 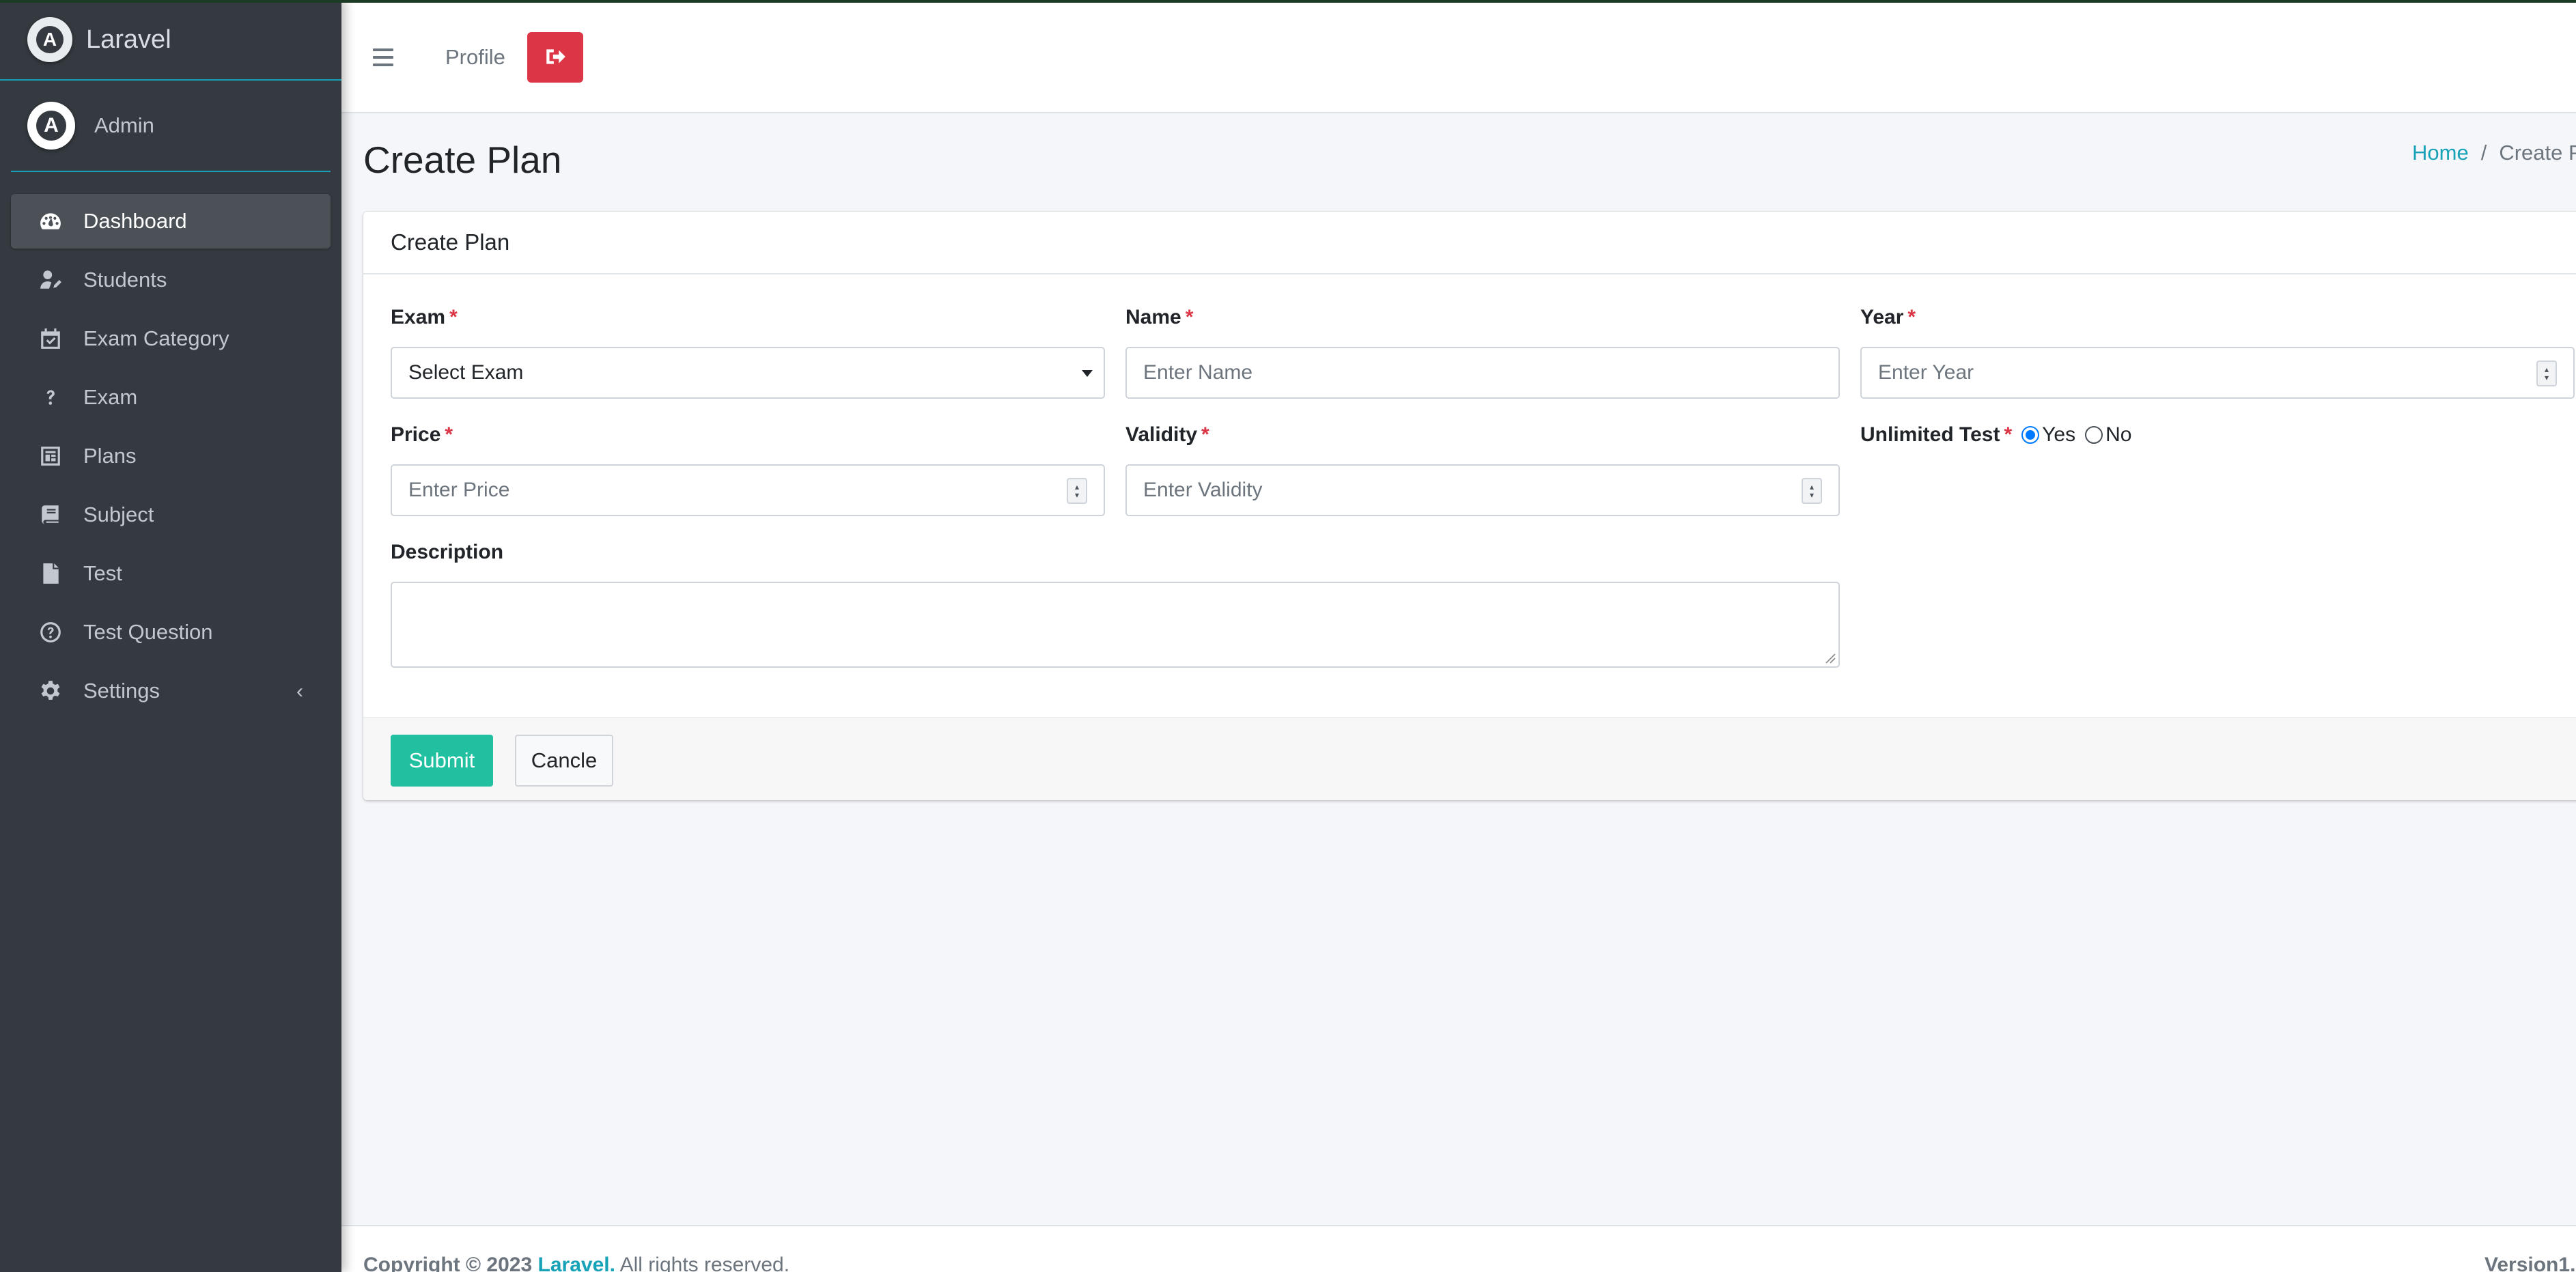 What do you see at coordinates (299, 691) in the screenshot?
I see `chevron-left-icon: ‹` at bounding box center [299, 691].